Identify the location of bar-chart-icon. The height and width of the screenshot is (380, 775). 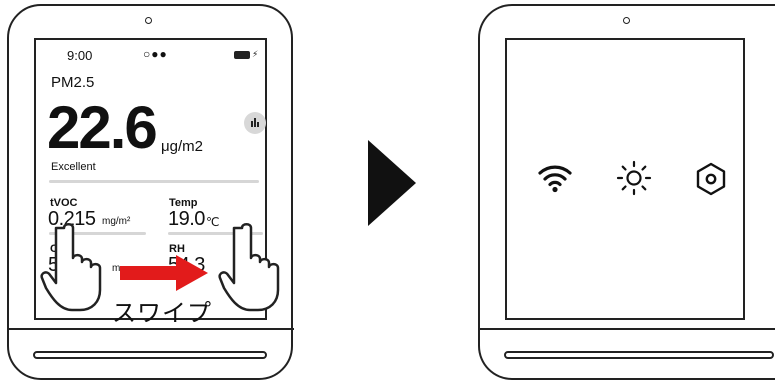
(255, 122).